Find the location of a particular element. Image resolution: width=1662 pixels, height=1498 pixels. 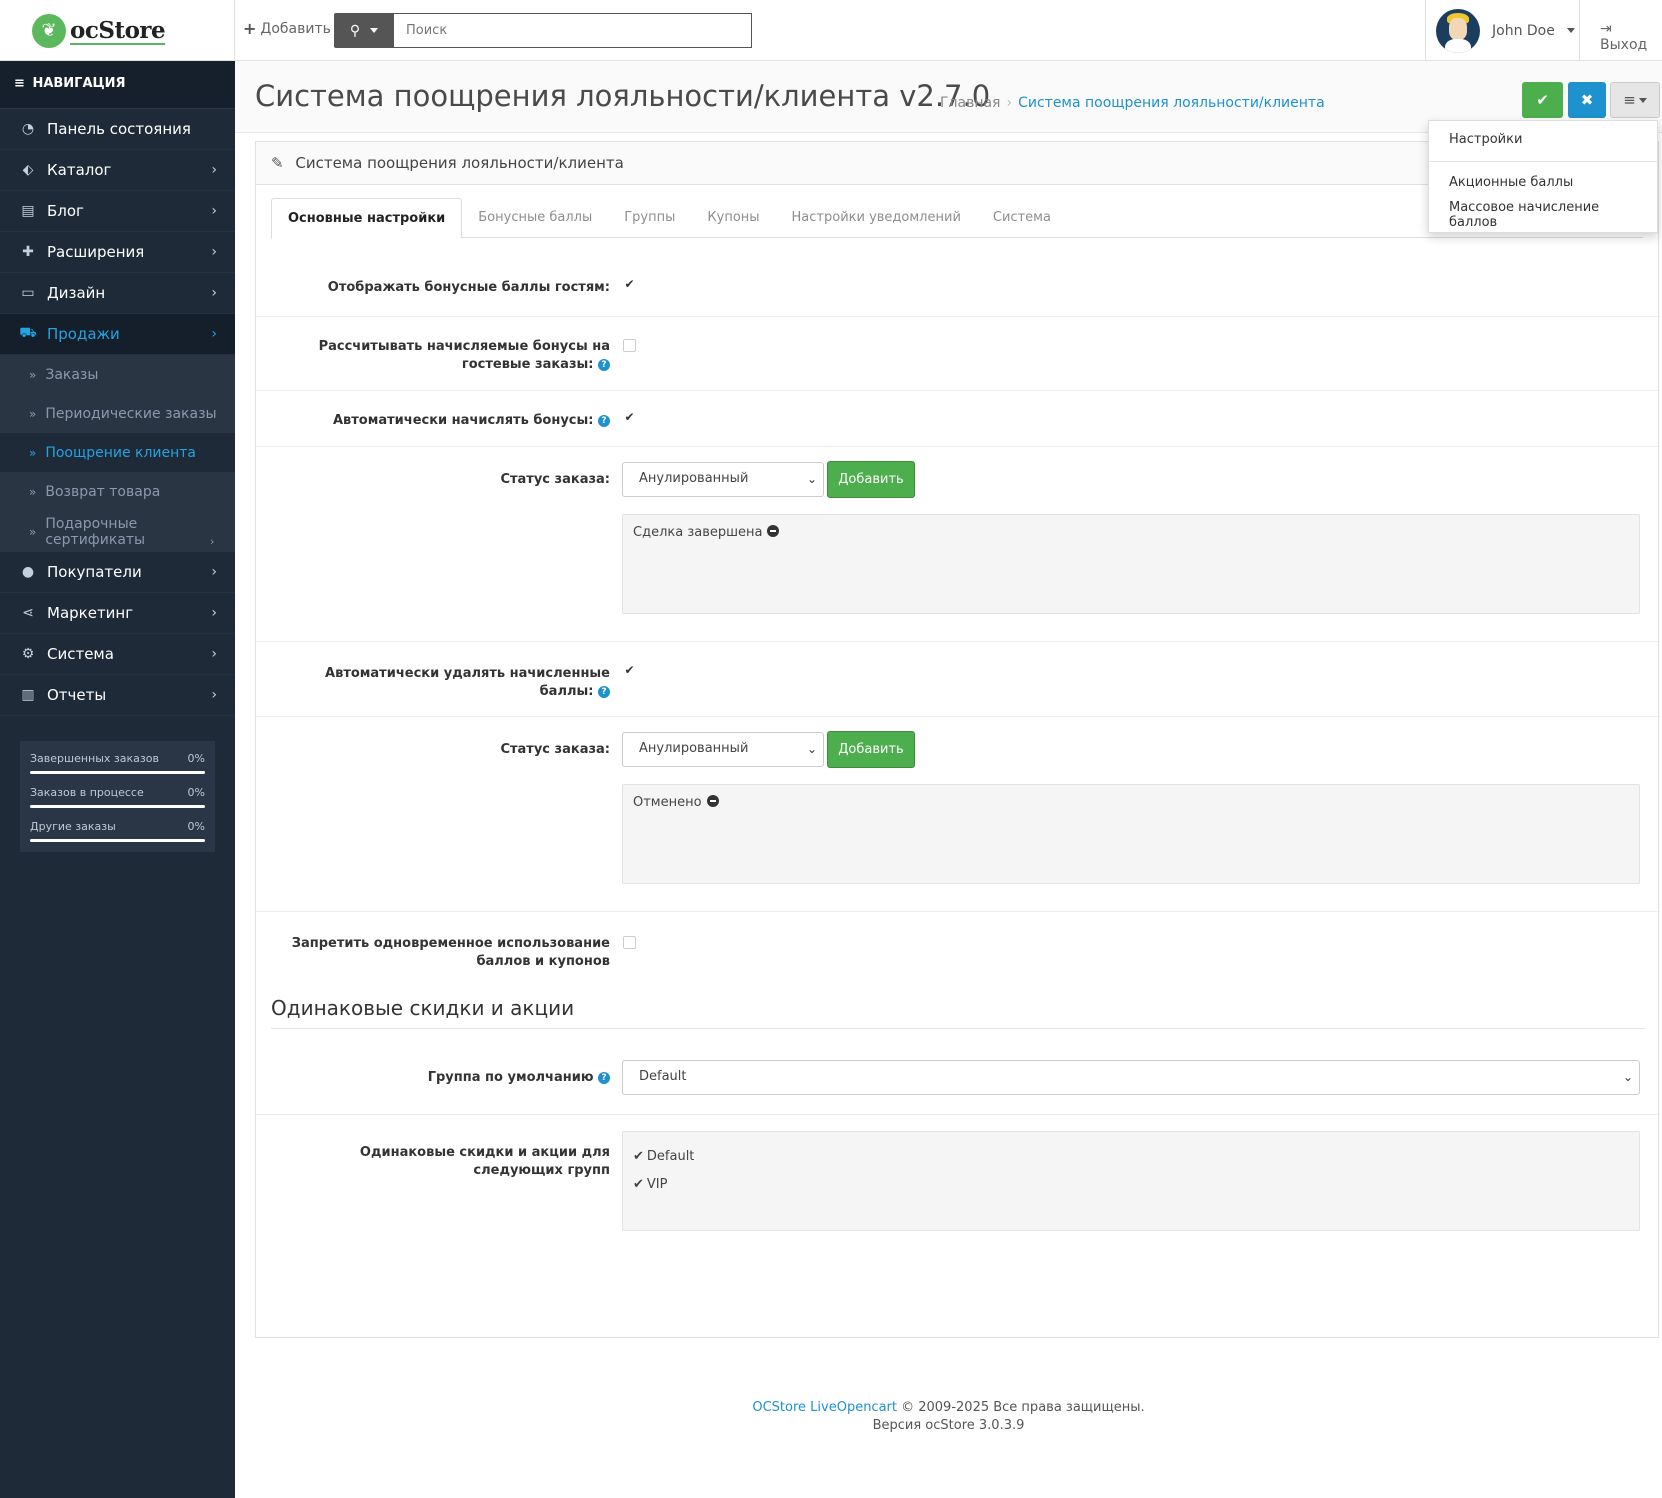

footer-link: OCStore LiveOpencart is located at coordinates (824, 1407).